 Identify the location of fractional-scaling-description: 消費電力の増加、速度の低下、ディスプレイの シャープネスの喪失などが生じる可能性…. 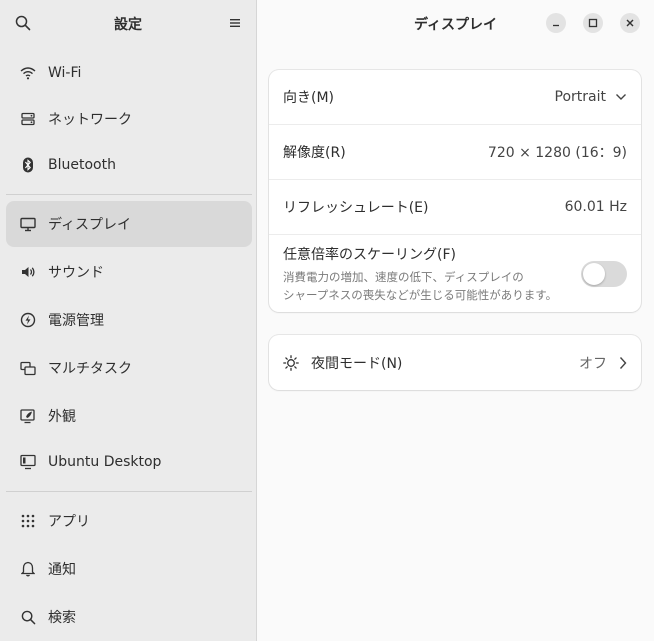
(420, 286).